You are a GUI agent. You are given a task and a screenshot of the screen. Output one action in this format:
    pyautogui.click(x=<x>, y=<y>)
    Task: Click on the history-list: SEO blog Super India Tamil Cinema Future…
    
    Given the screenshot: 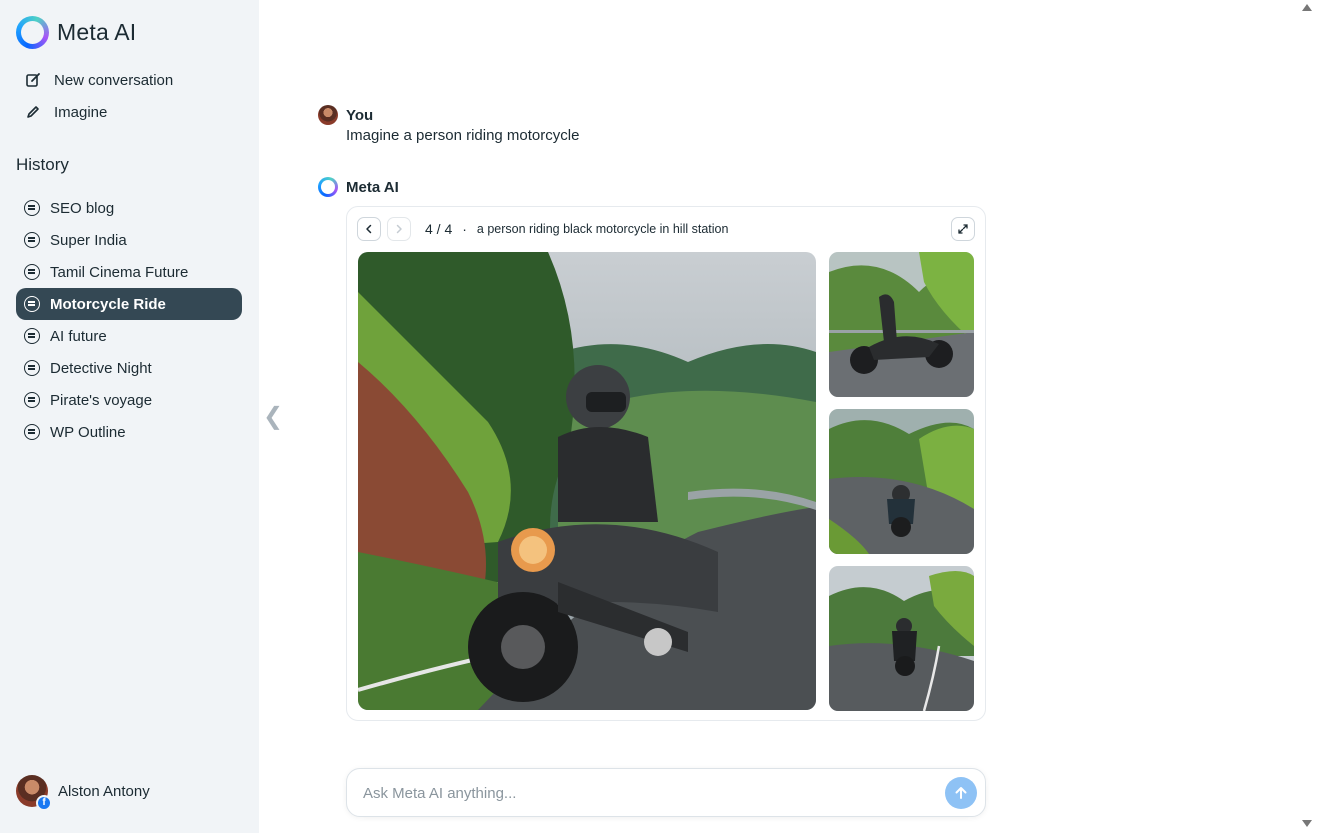 What is the action you would take?
    pyautogui.click(x=129, y=320)
    